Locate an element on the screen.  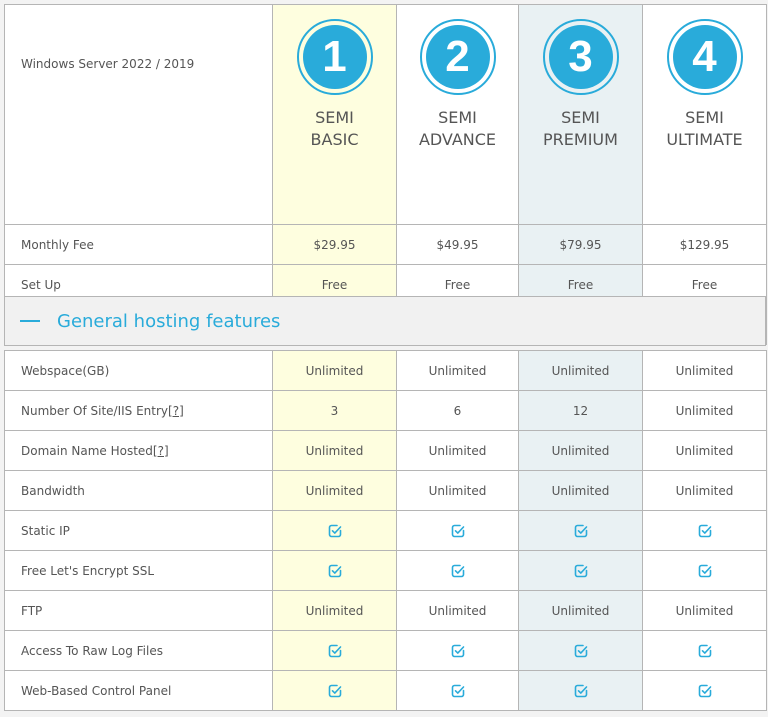
value-cell: $79.95 is located at coordinates (580, 244).